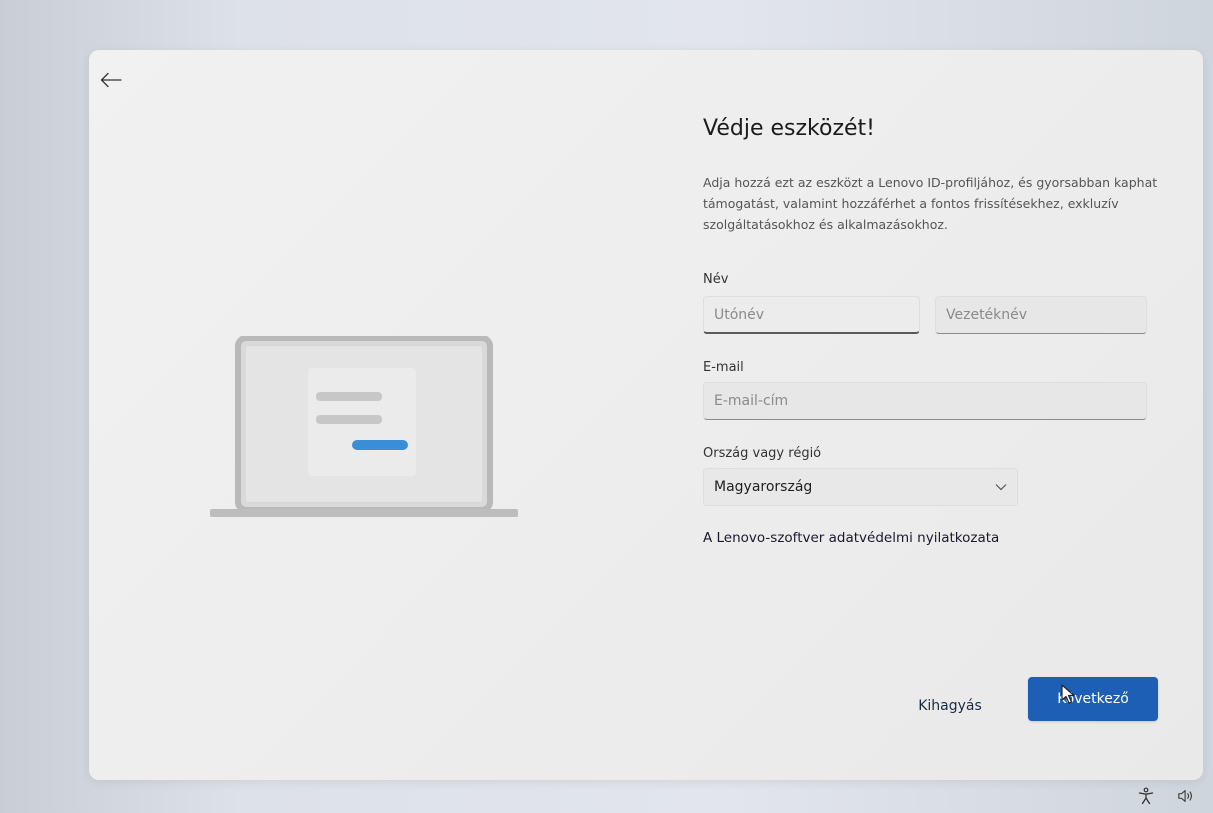  I want to click on last-name-input: Vezetéknév, so click(1041, 315).